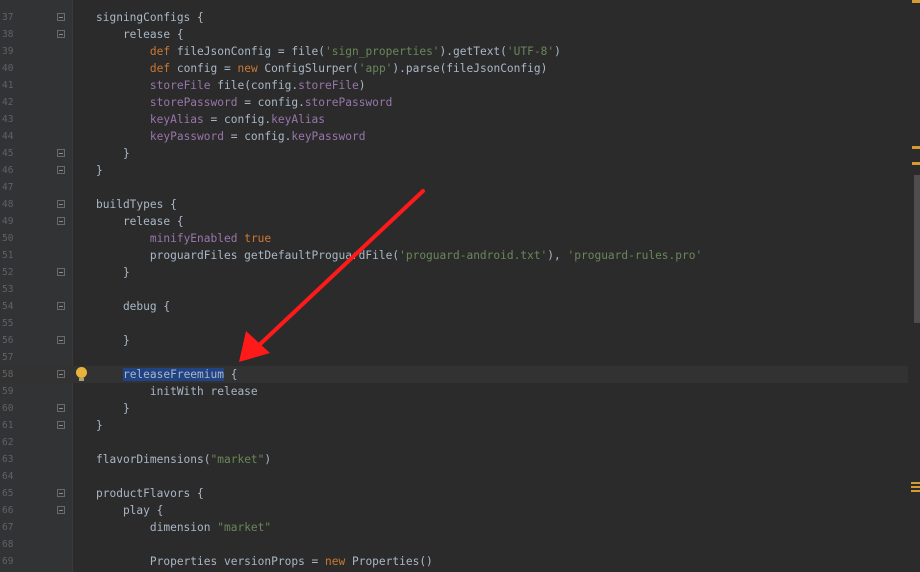 The height and width of the screenshot is (572, 920). I want to click on red-arrow-icon, so click(332, 275).